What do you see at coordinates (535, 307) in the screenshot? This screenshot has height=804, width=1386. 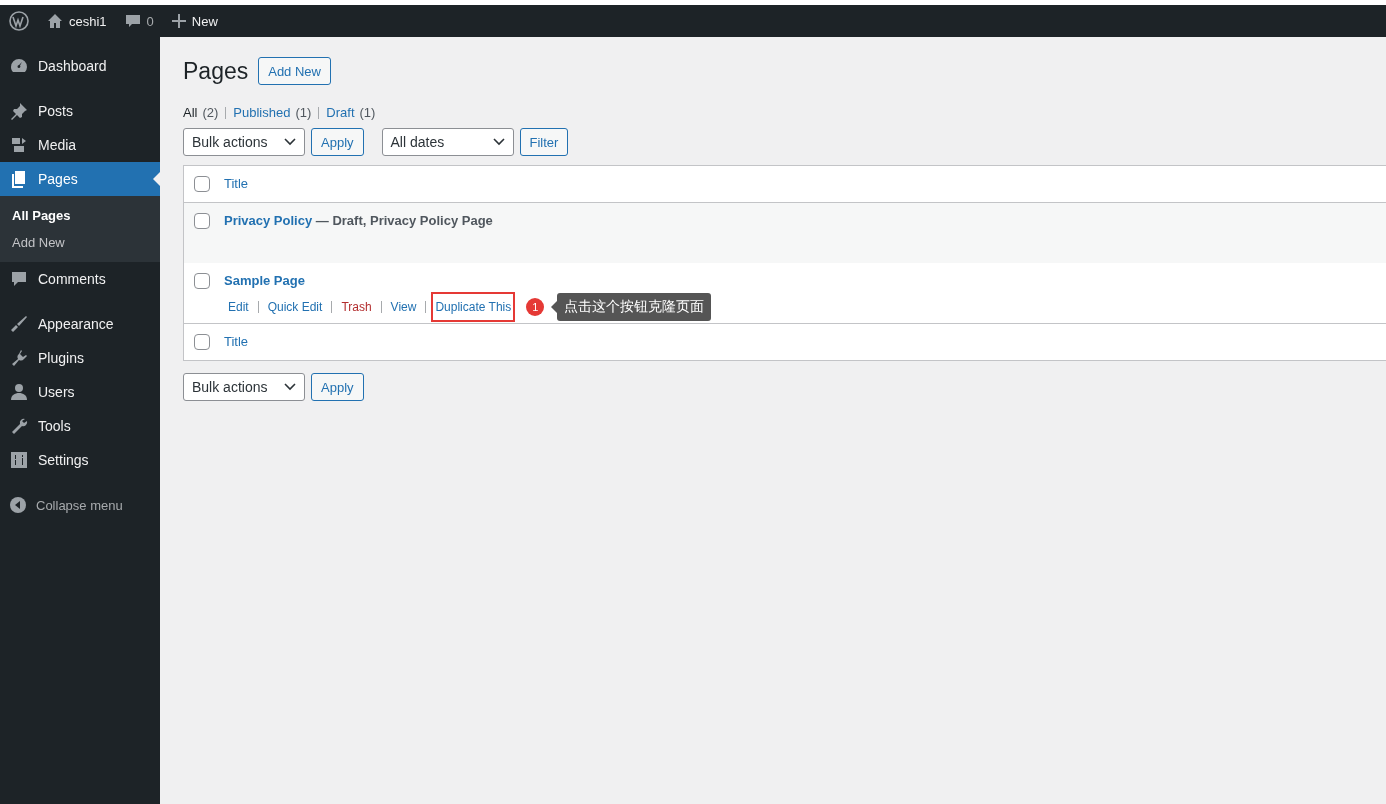 I see `step-number-badge: 1` at bounding box center [535, 307].